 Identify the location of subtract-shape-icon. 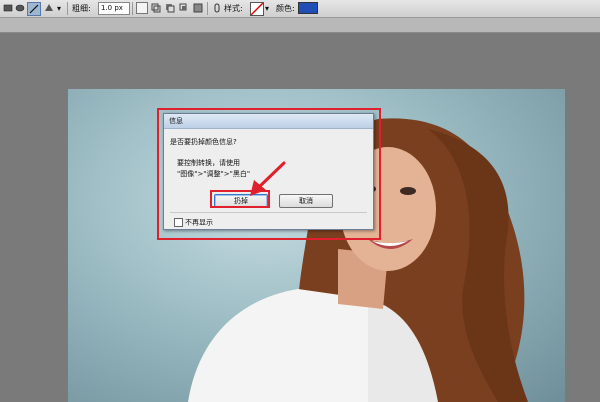
(170, 8).